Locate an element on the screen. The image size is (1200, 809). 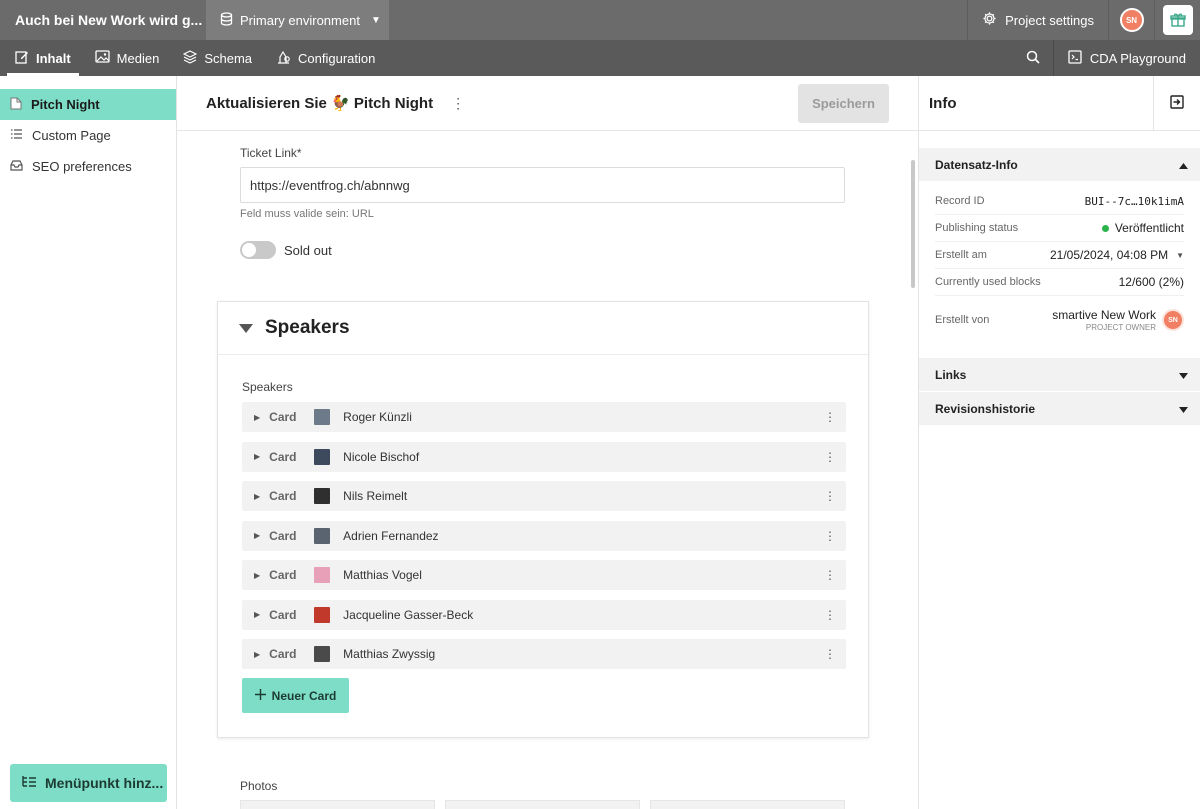
speaker-card-row: ▶ Card Matthias Vogel ⋮ is located at coordinates (544, 575).